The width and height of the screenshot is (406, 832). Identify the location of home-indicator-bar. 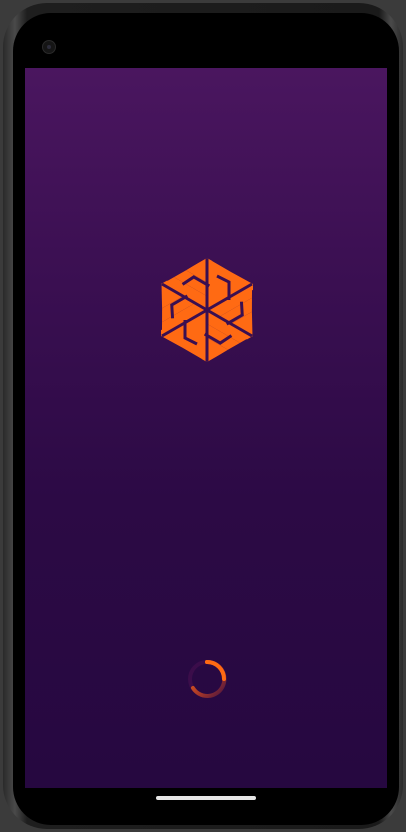
(206, 798).